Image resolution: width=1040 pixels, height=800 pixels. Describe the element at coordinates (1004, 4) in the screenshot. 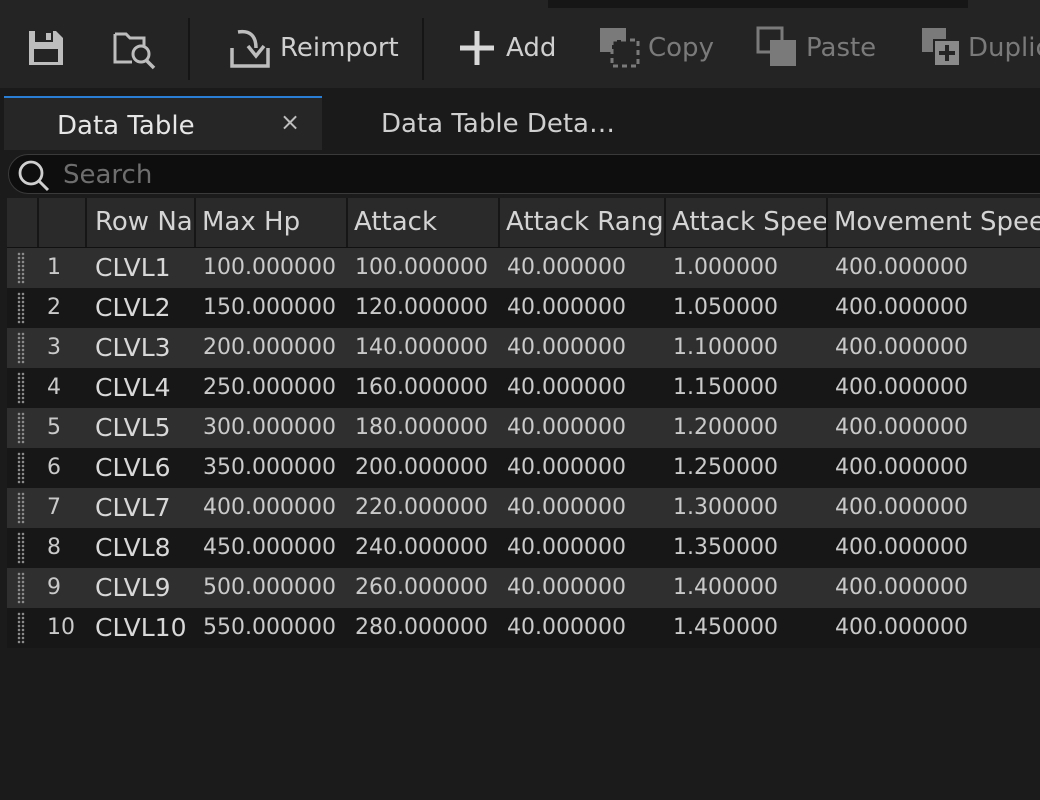

I see `top-tab-area-right` at that location.